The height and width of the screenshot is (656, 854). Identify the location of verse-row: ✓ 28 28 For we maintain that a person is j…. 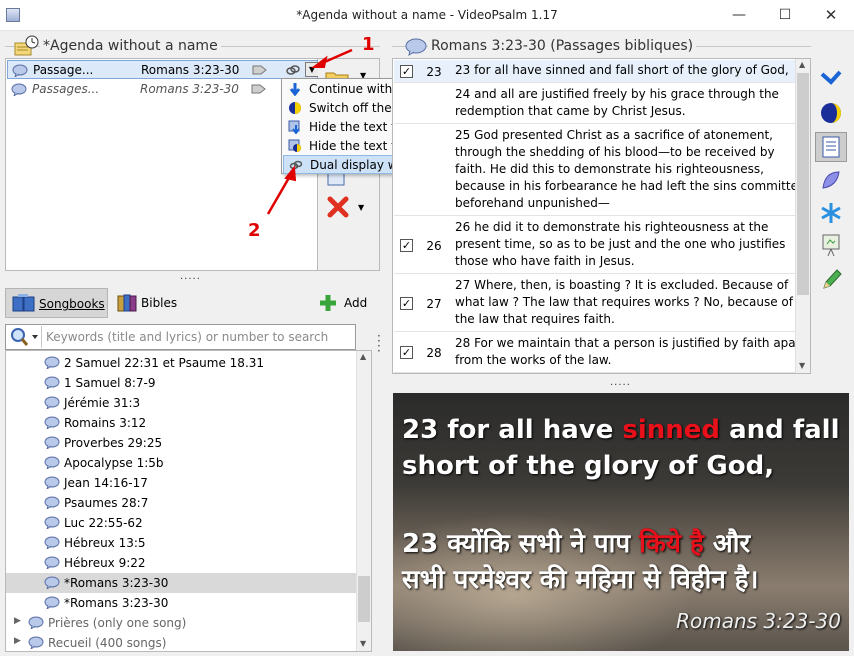
(600, 353).